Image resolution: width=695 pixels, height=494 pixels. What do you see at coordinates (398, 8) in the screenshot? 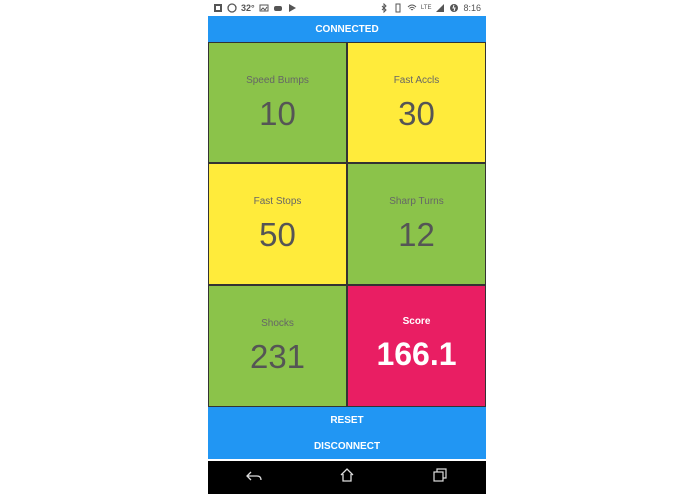
I see `vibrate-icon` at bounding box center [398, 8].